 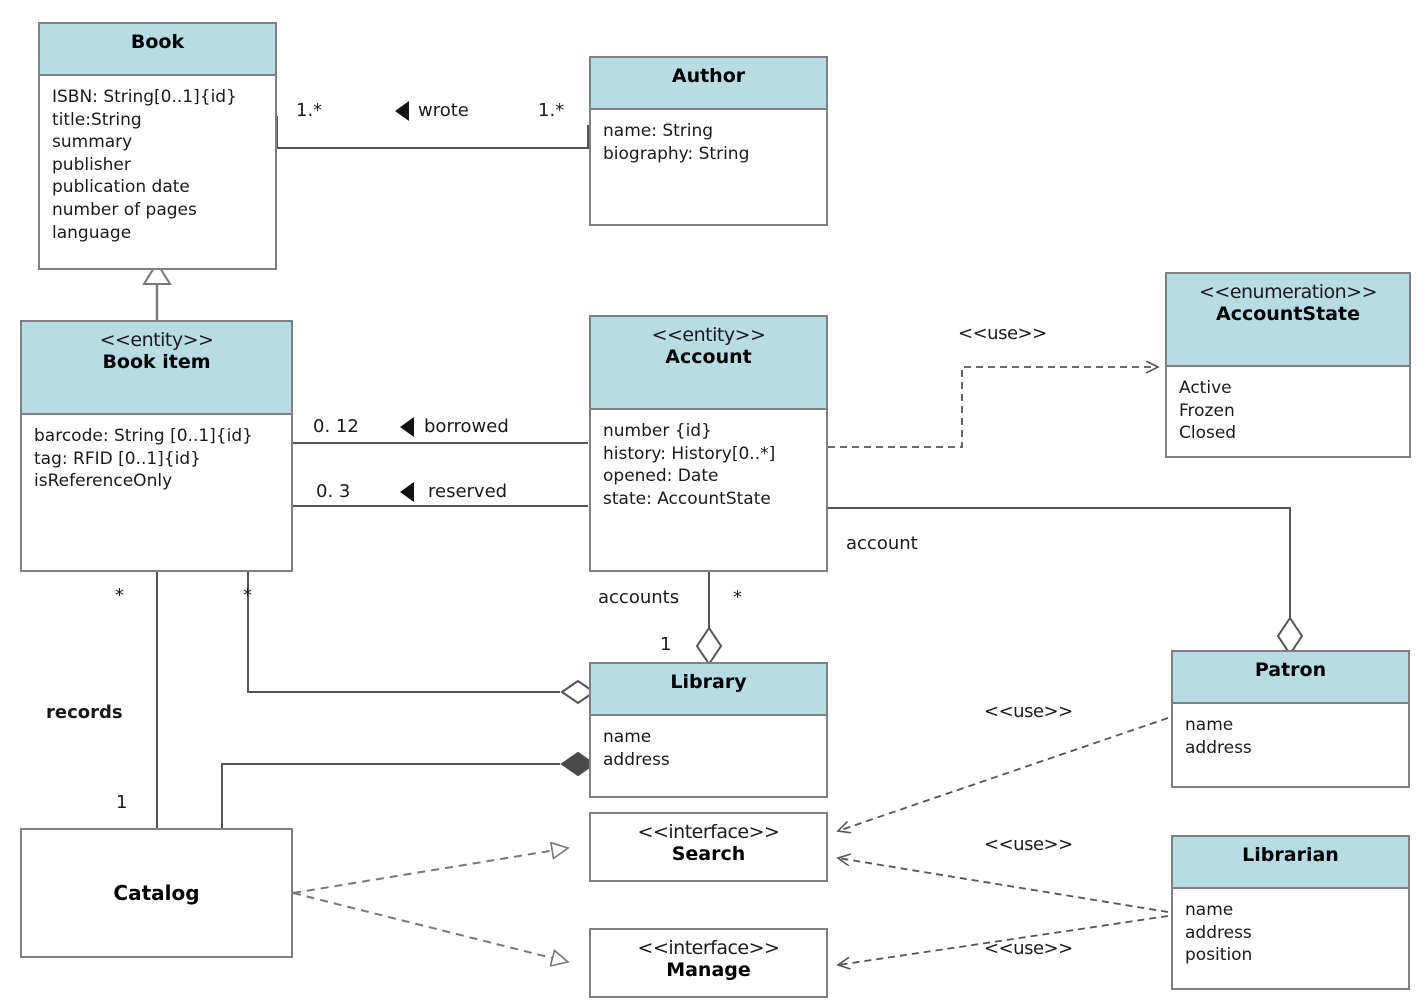 What do you see at coordinates (882, 543) in the screenshot?
I see `role-label-account: account` at bounding box center [882, 543].